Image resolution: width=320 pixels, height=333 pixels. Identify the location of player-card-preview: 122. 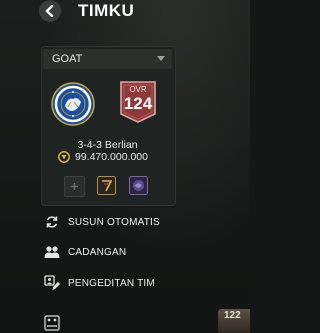
(234, 321).